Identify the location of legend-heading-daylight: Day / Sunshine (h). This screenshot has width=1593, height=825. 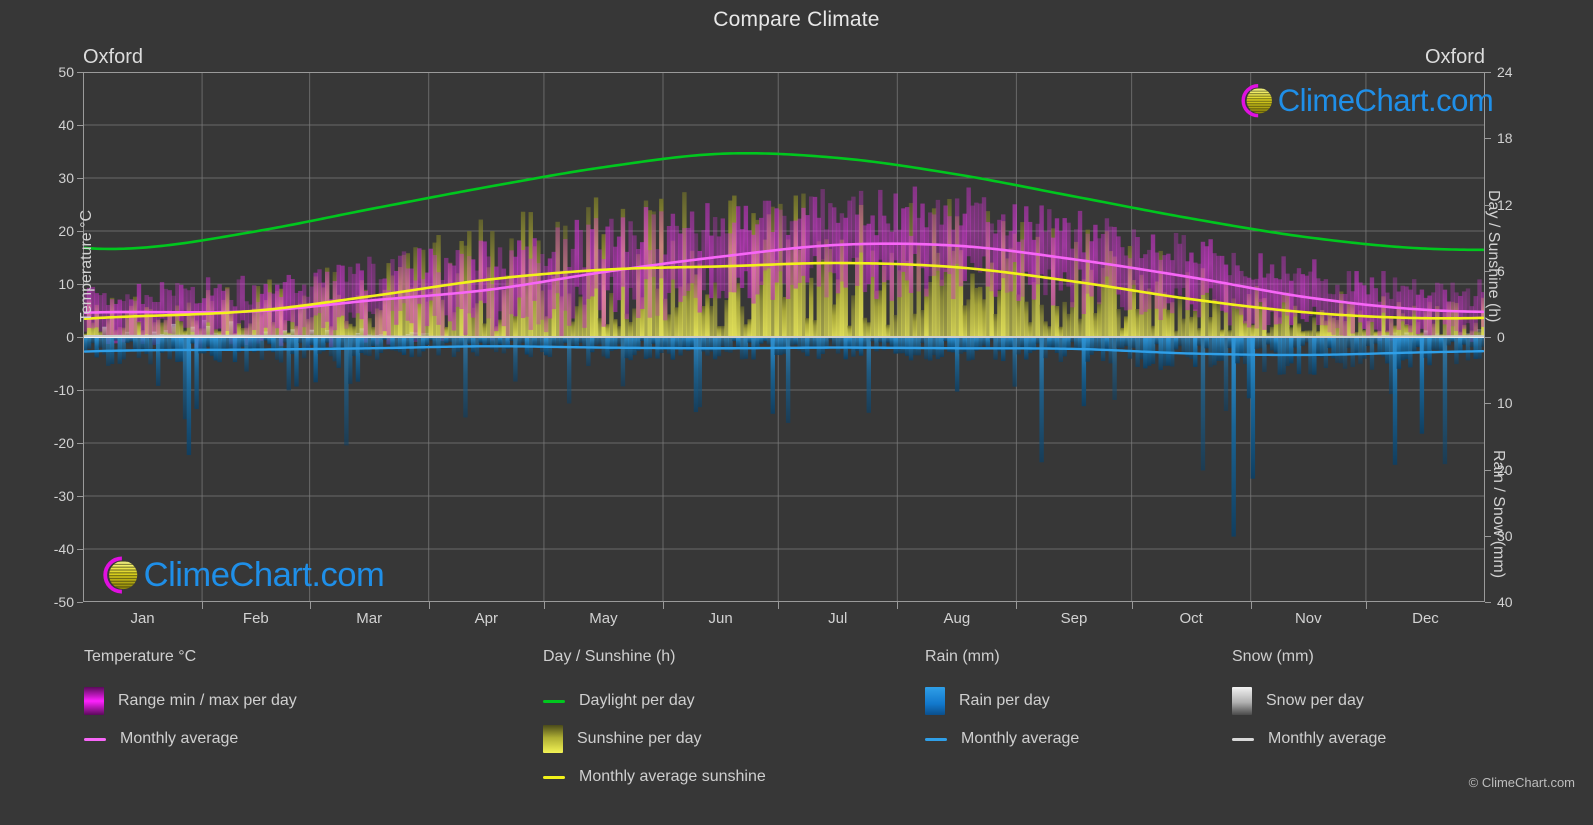
(609, 656).